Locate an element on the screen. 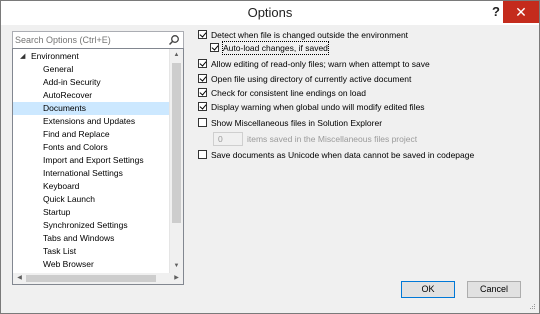 This screenshot has width=540, height=314. option-label: Auto-load changes, if saved is located at coordinates (275, 48).